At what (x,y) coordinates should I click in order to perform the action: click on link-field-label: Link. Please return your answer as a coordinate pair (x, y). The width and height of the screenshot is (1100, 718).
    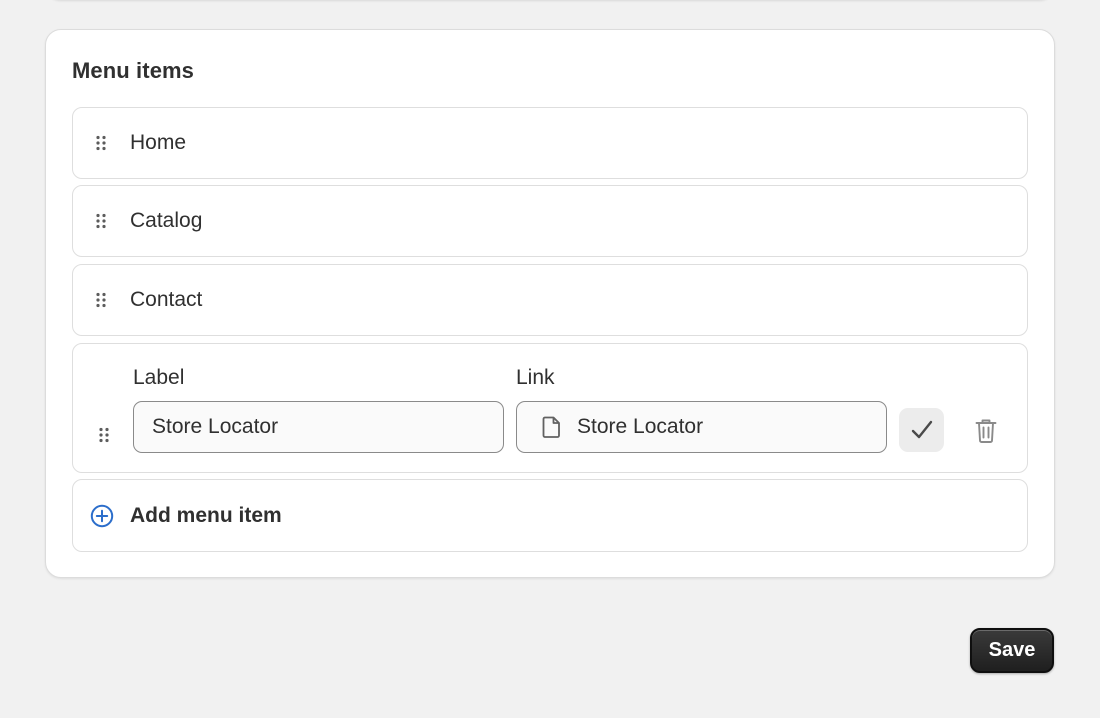
    Looking at the image, I should click on (535, 377).